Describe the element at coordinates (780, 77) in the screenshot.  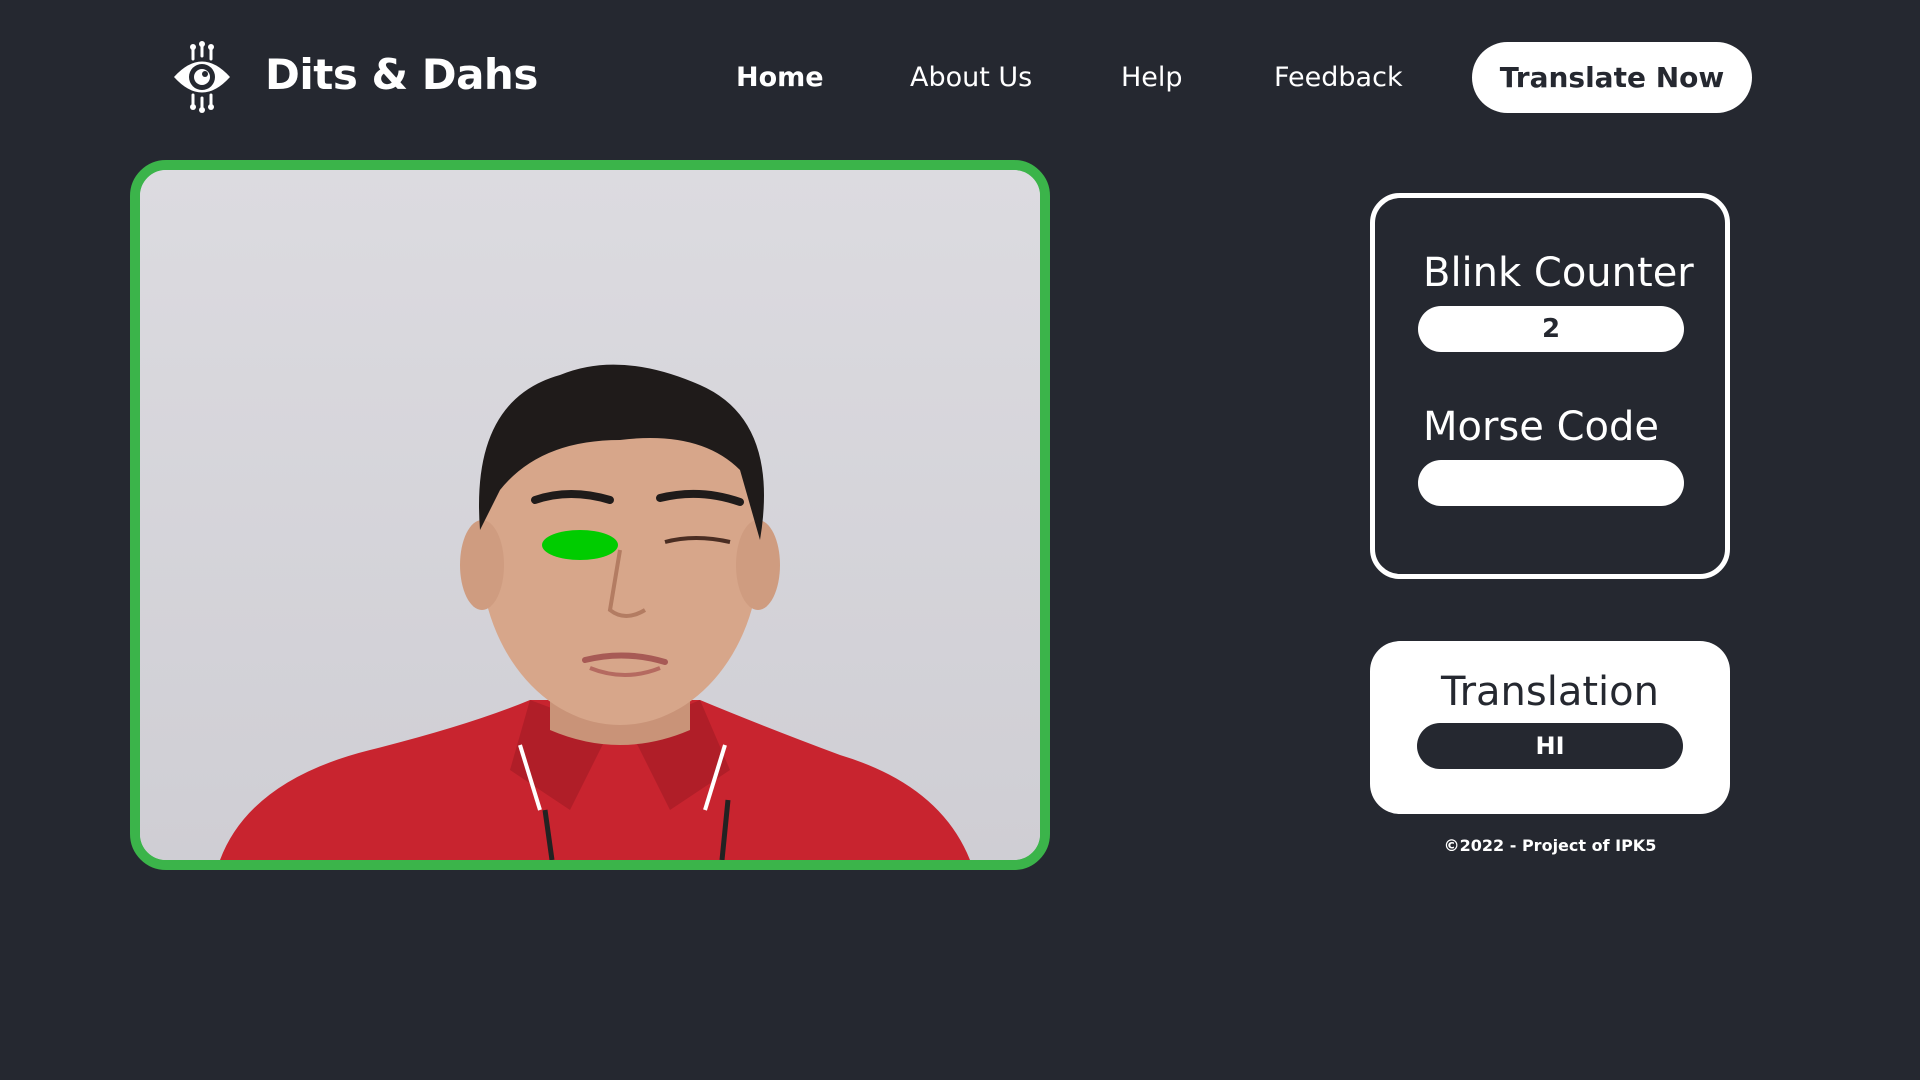
I see `nav-home: Home` at that location.